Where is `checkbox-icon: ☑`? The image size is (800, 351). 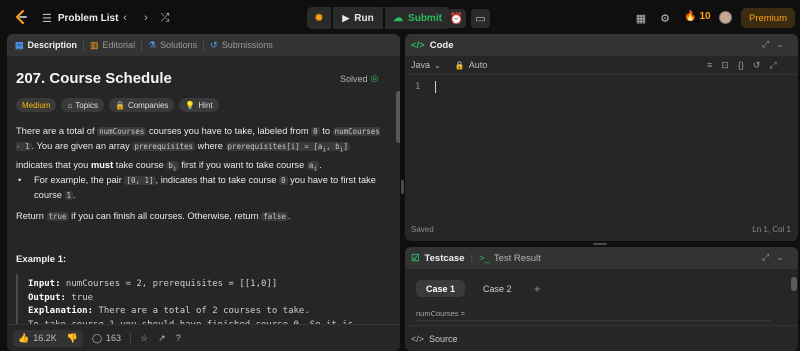 checkbox-icon: ☑ is located at coordinates (415, 258).